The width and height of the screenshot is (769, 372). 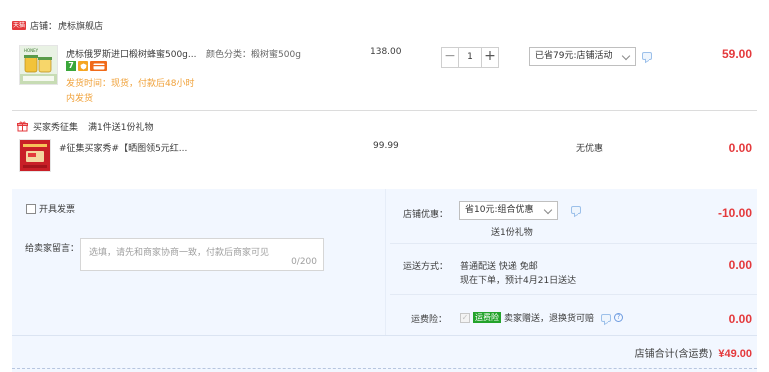 I want to click on seven-day-return-icon: 7, so click(x=71, y=66).